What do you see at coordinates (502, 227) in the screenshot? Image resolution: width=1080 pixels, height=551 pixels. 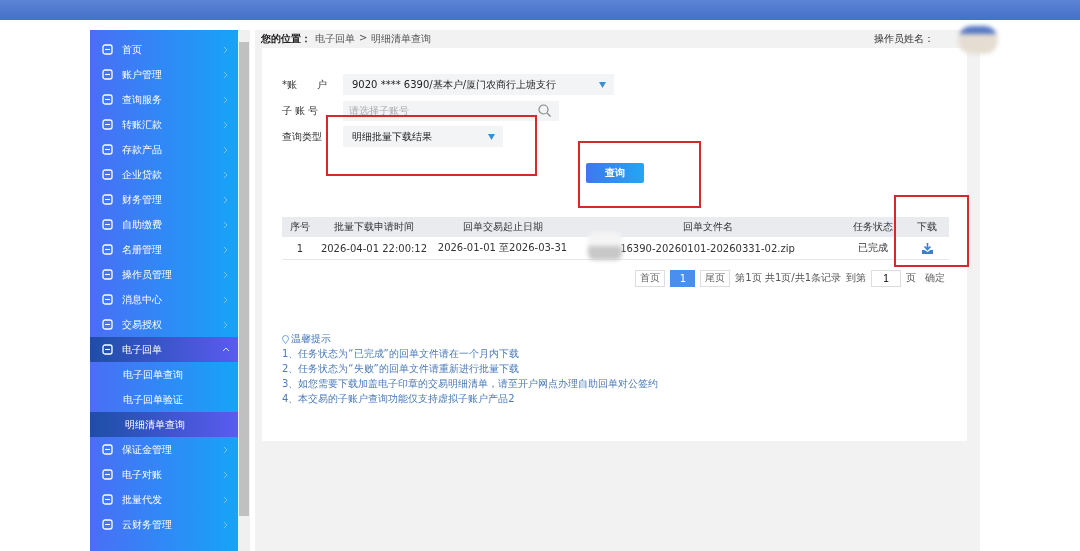 I see `column-header: 回单交易起止日期` at bounding box center [502, 227].